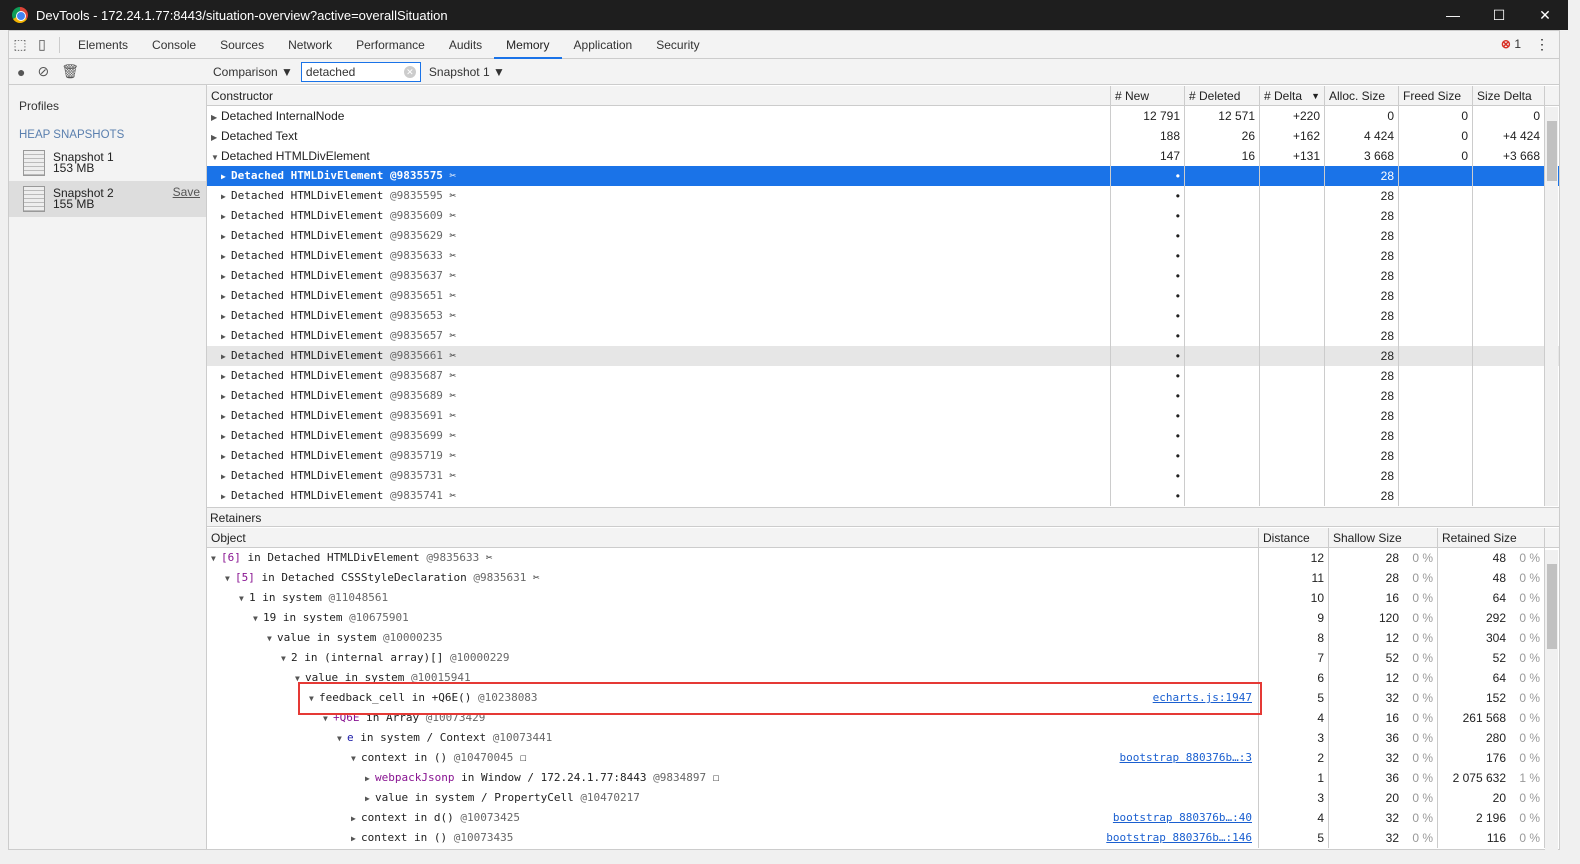  Describe the element at coordinates (1222, 95) in the screenshot. I see `column-header: # Deleted` at that location.